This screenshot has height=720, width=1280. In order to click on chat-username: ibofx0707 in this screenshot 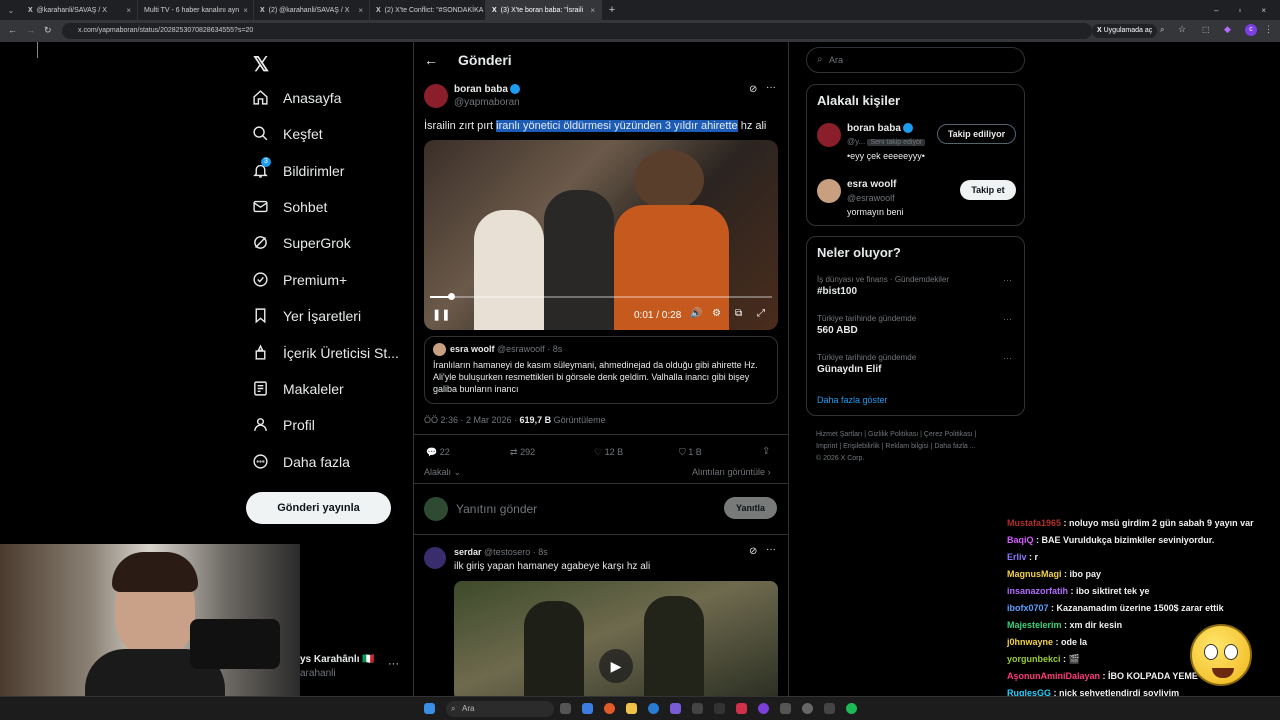, I will do `click(1028, 608)`.